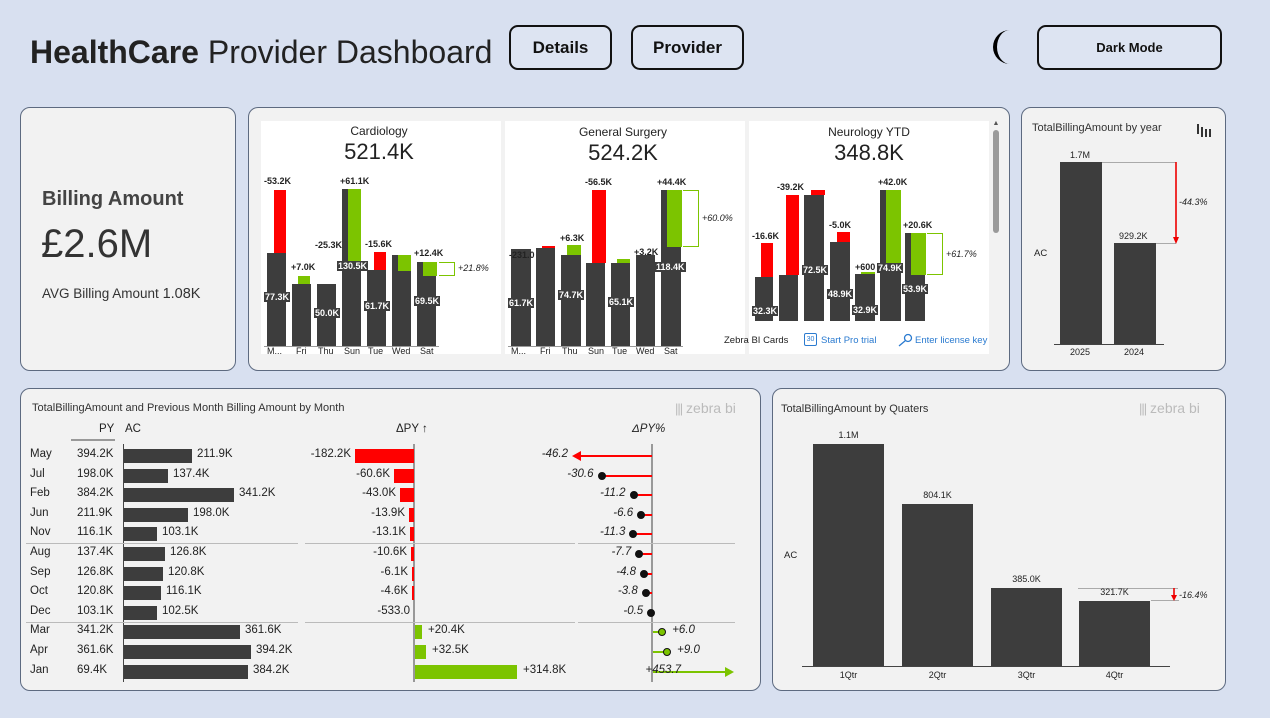 Image resolution: width=1270 pixels, height=718 pixels. What do you see at coordinates (840, 225) in the screenshot?
I see `delta-label: -5.0K` at bounding box center [840, 225].